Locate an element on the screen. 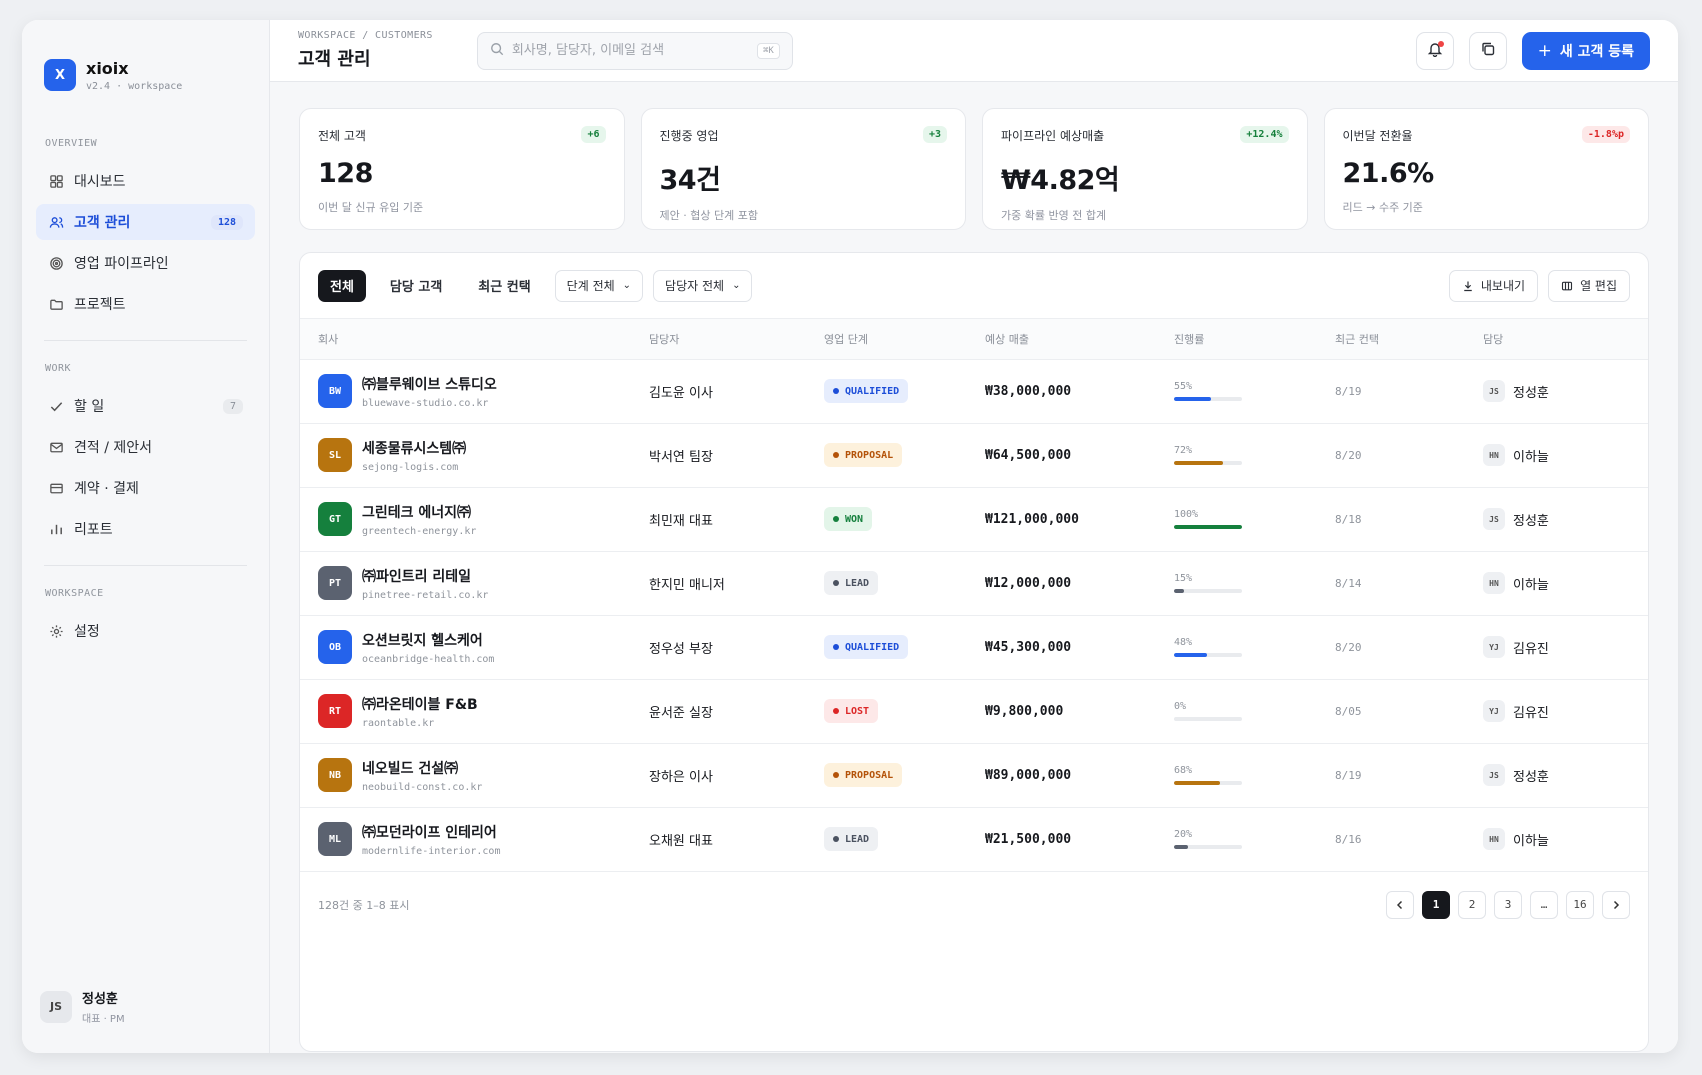 The image size is (1702, 1075). cell-last-contact: 8/14 is located at coordinates (1409, 583).